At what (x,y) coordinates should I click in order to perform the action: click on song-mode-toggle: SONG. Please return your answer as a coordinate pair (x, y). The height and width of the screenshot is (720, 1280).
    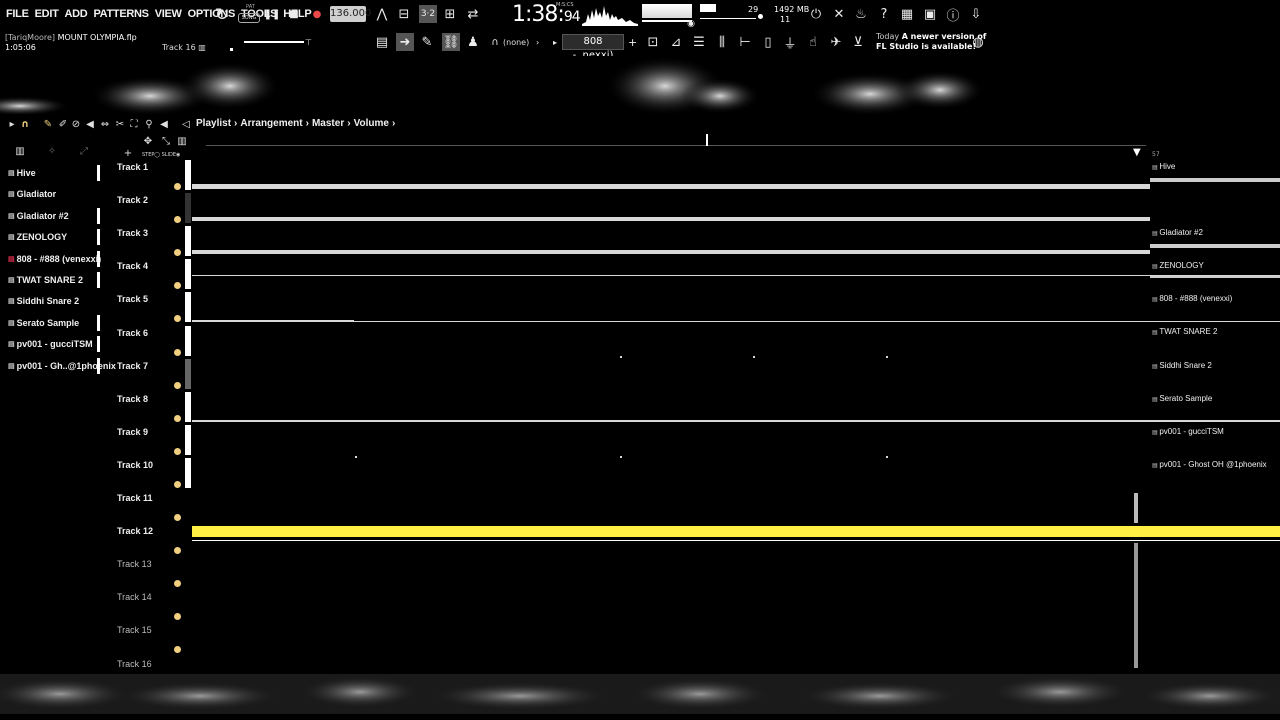
    Looking at the image, I should click on (249, 18).